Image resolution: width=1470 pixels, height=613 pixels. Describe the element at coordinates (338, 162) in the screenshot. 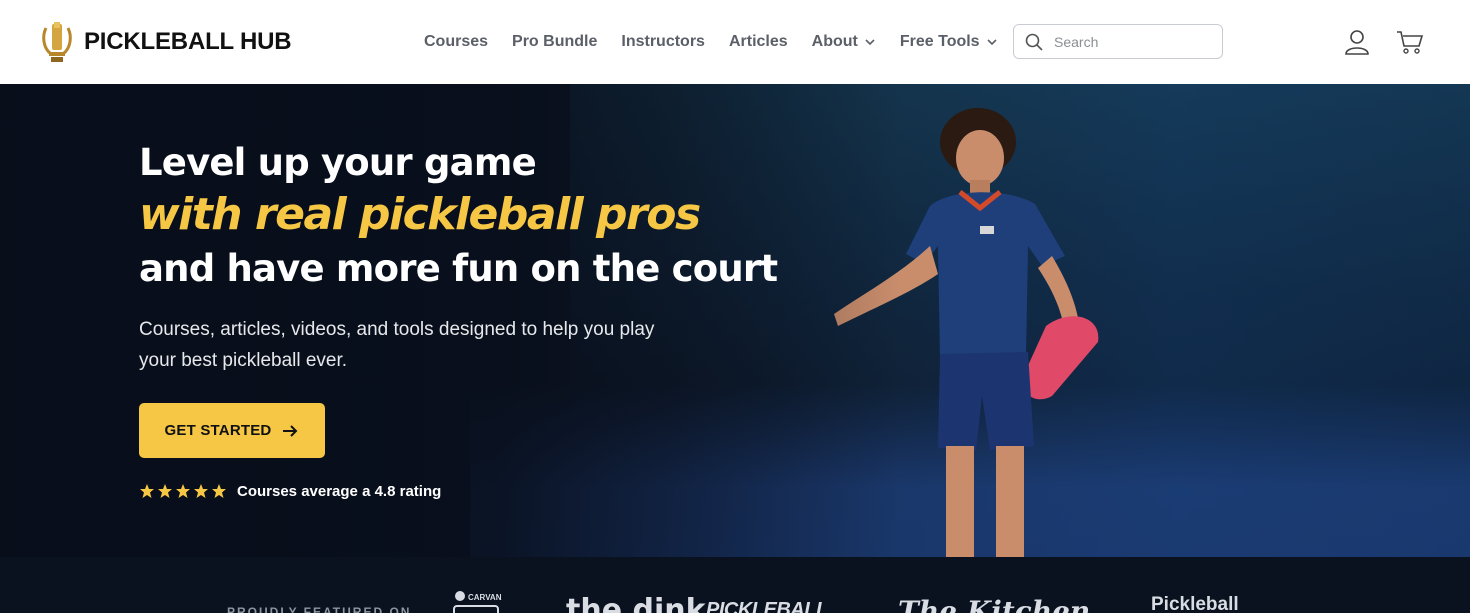

I see `hero-heading-line1: Level up your game` at that location.